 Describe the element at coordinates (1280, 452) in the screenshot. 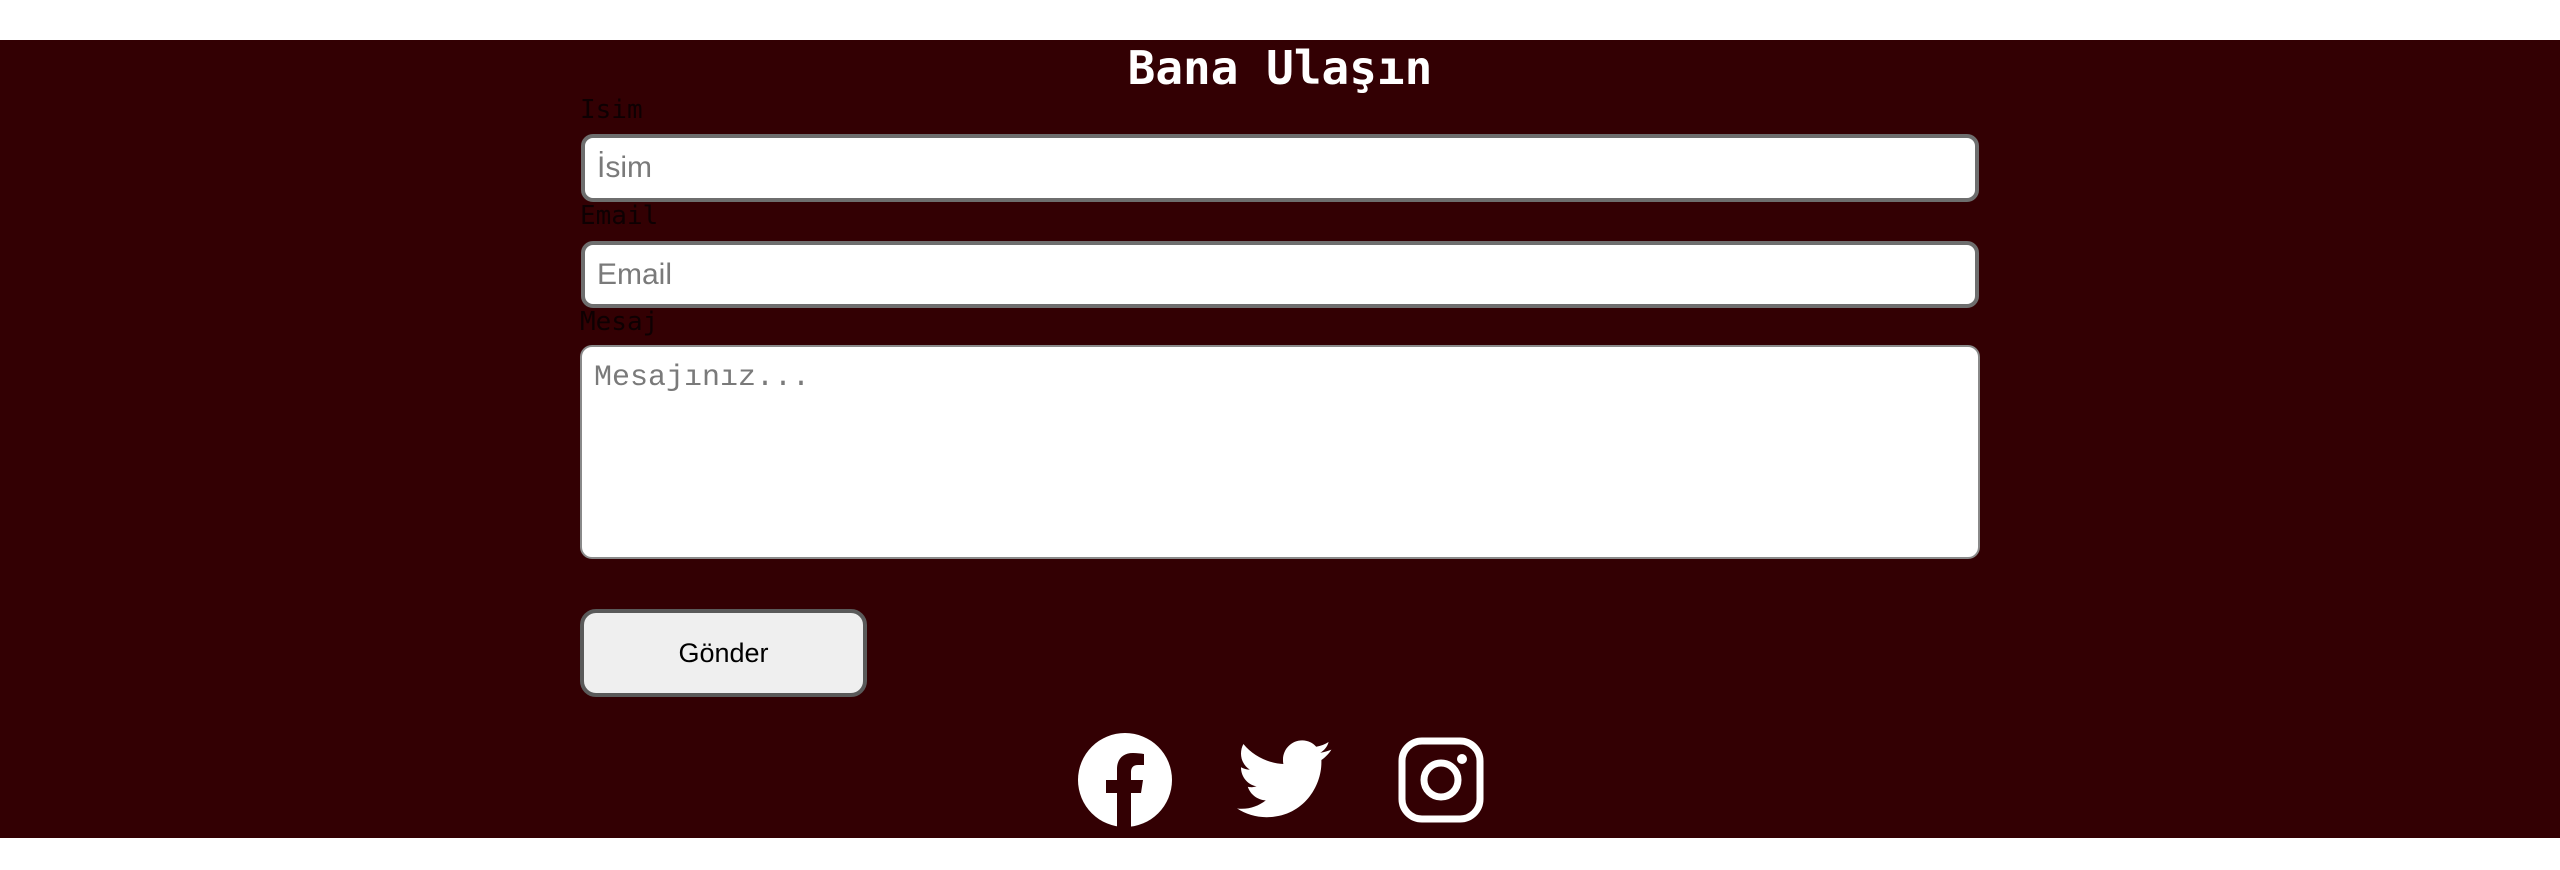

I see `message-textarea` at that location.